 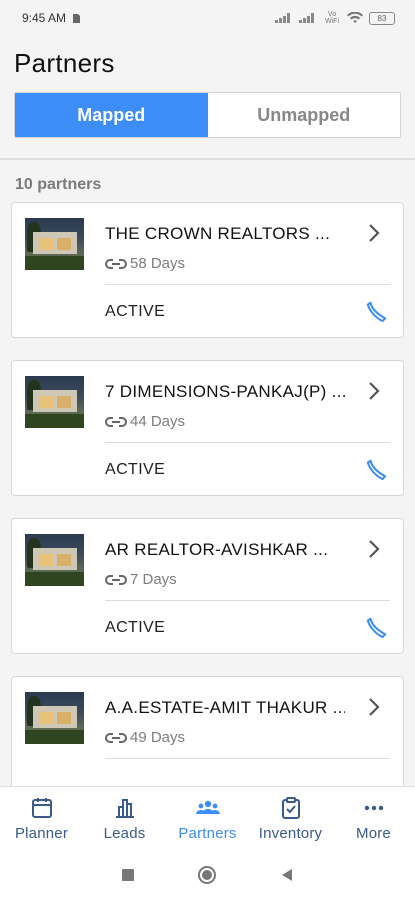 I want to click on sim-icon, so click(x=77, y=18).